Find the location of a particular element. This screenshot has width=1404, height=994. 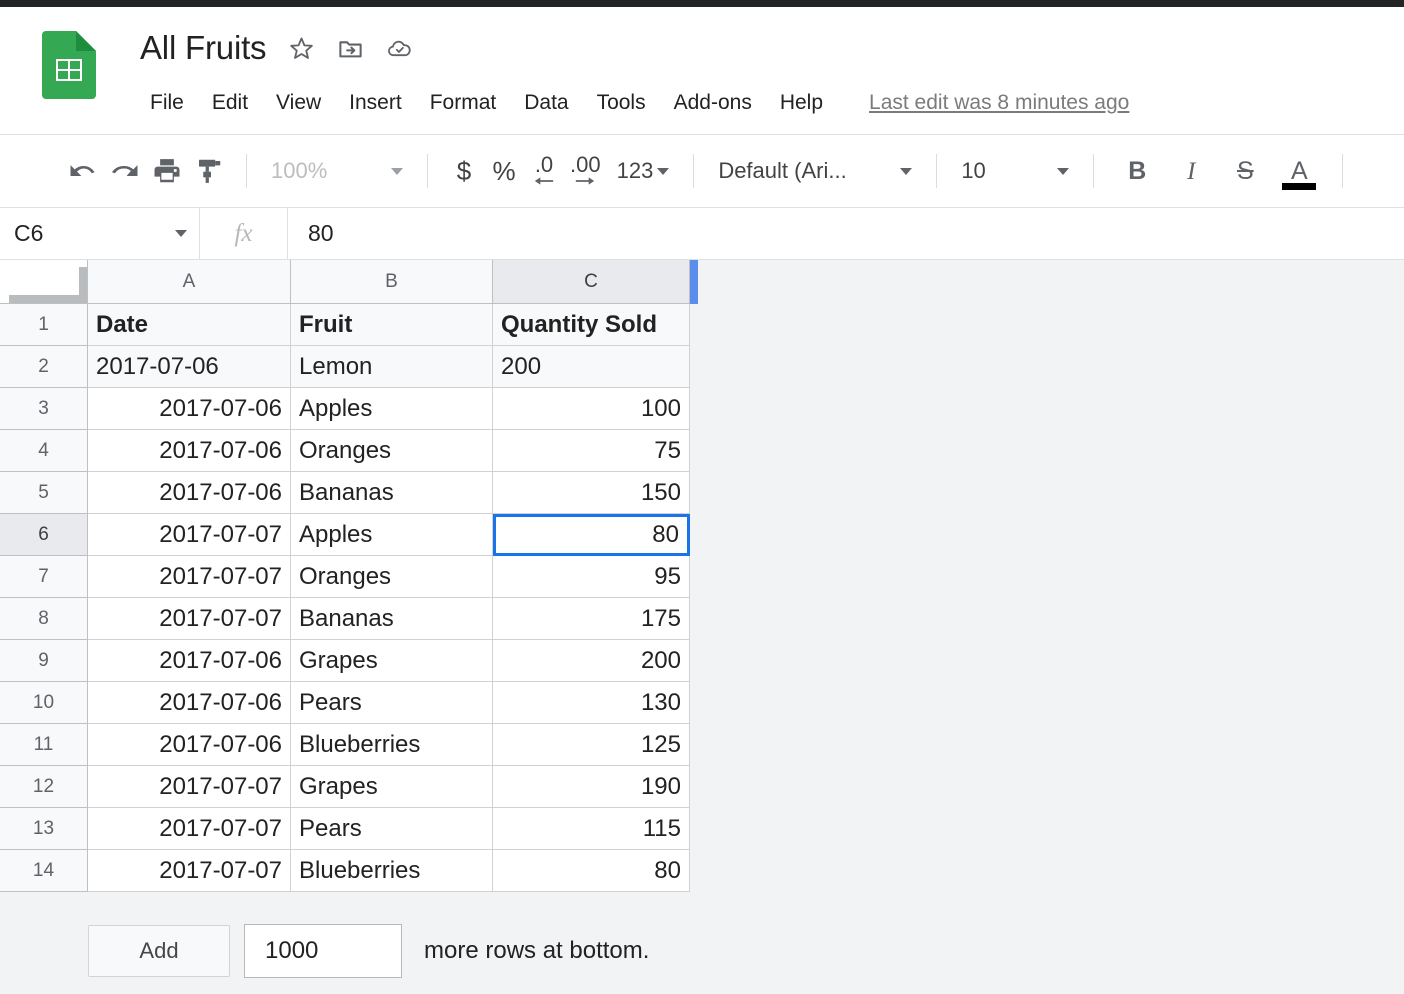

menu-insert: Insert is located at coordinates (375, 103).